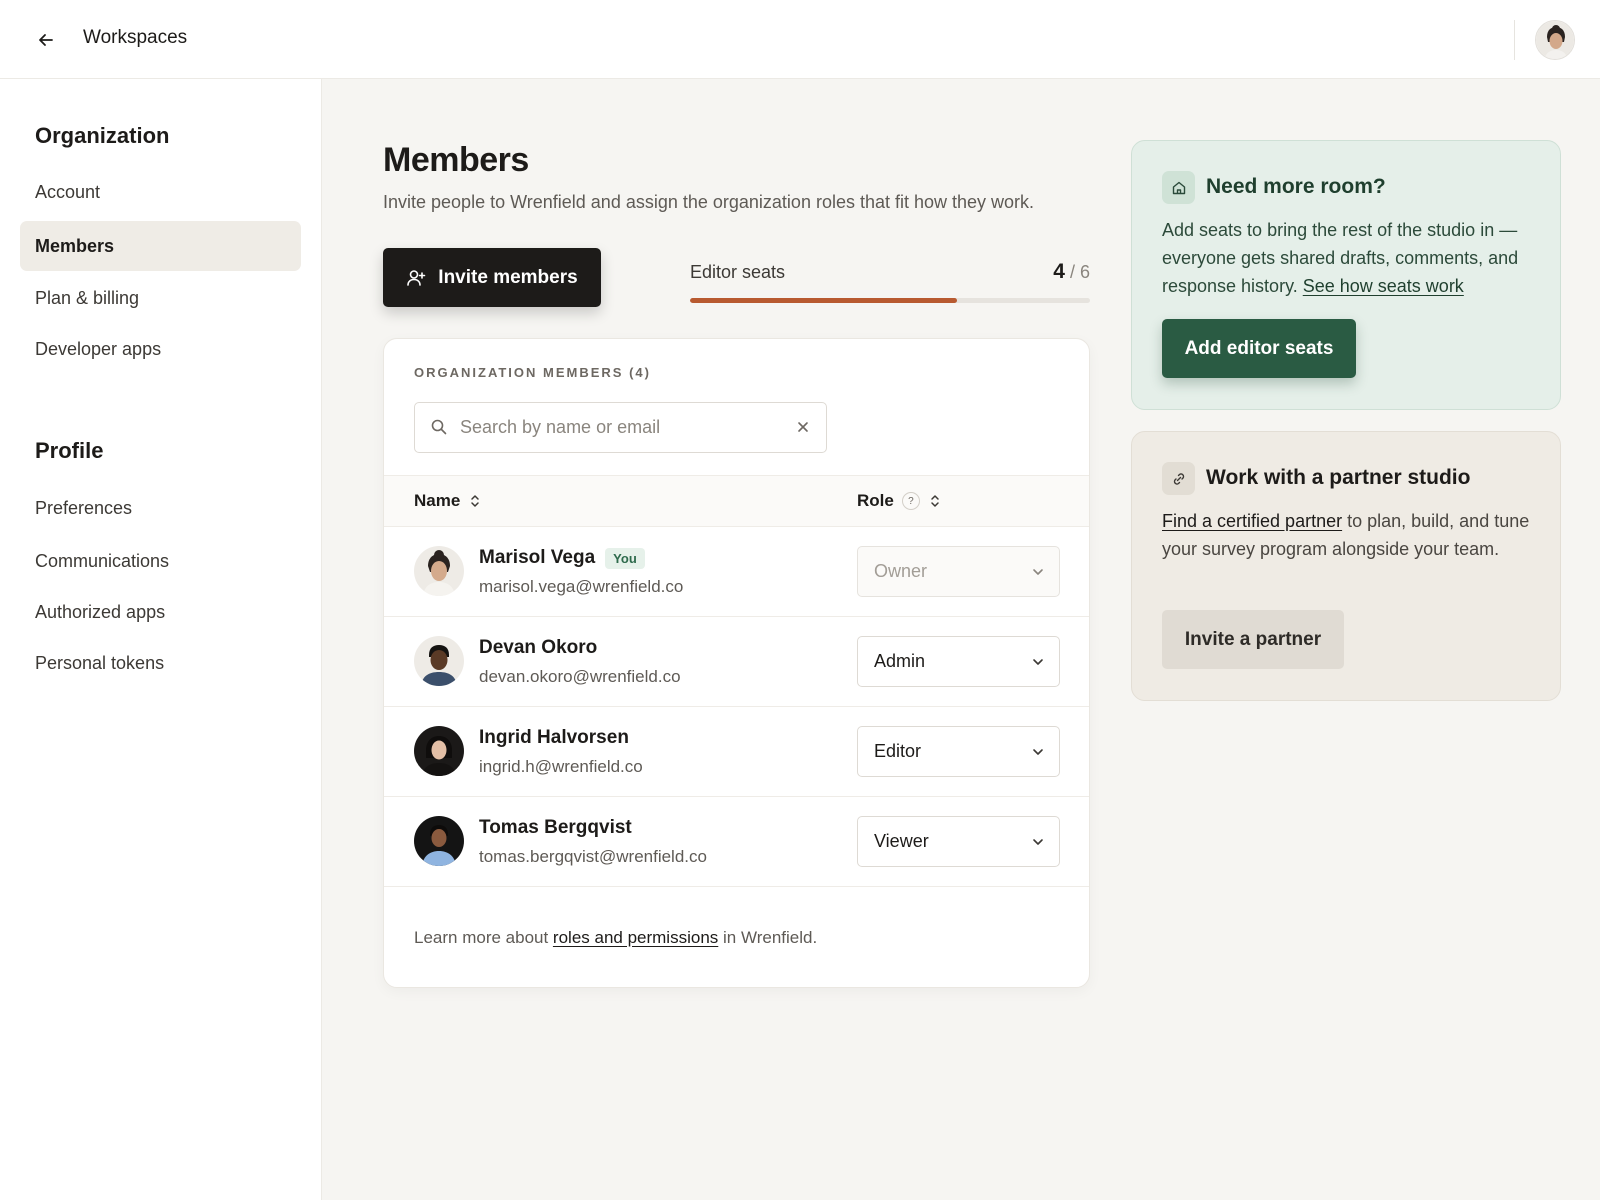  Describe the element at coordinates (69, 450) in the screenshot. I see `section-title-profile: Profile` at that location.